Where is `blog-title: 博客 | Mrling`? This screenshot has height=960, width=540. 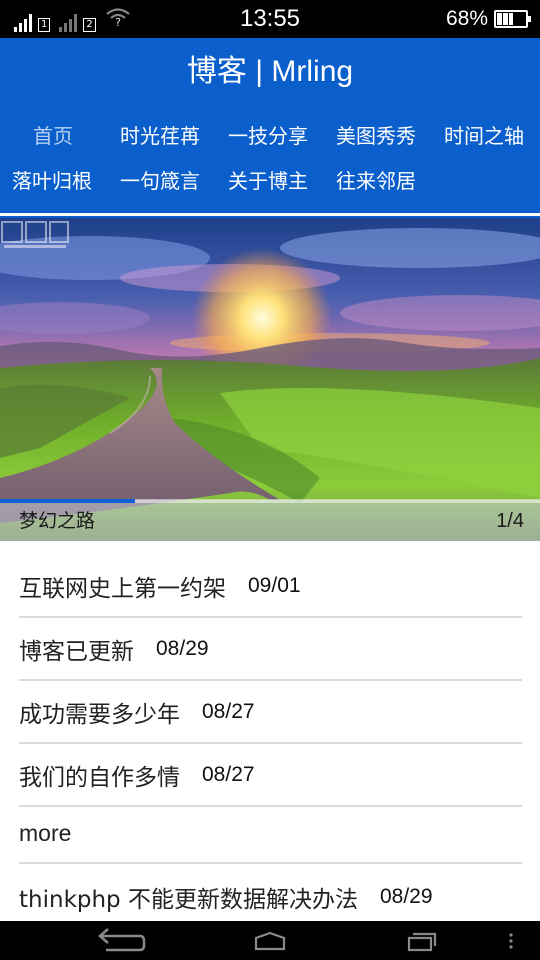 blog-title: 博客 | Mrling is located at coordinates (270, 72).